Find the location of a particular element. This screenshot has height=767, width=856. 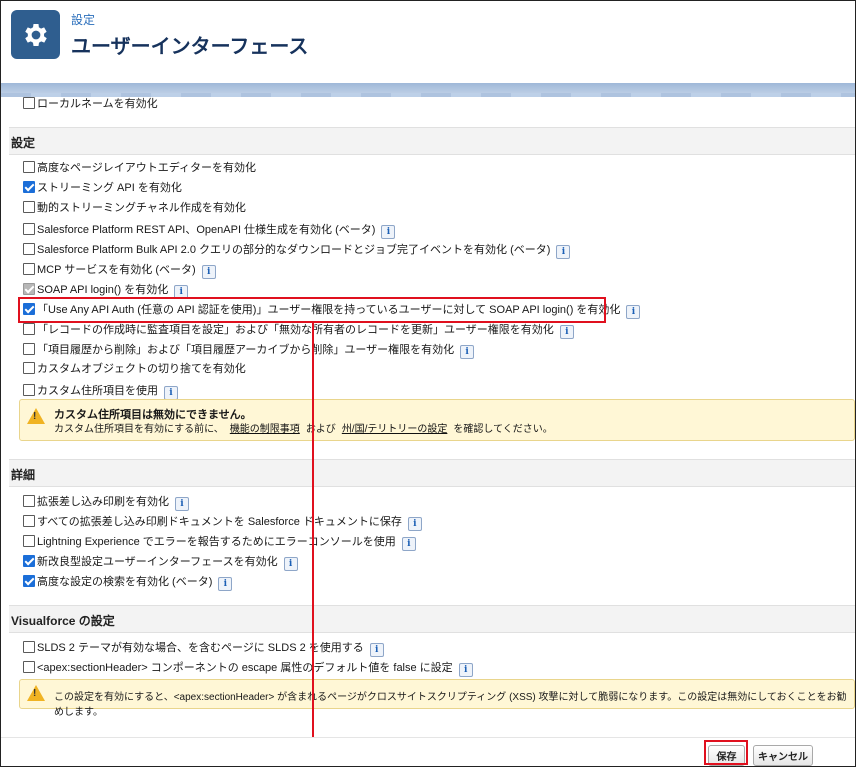

checkbox-label: ストリーミング API を有効化 is located at coordinates (109, 188).